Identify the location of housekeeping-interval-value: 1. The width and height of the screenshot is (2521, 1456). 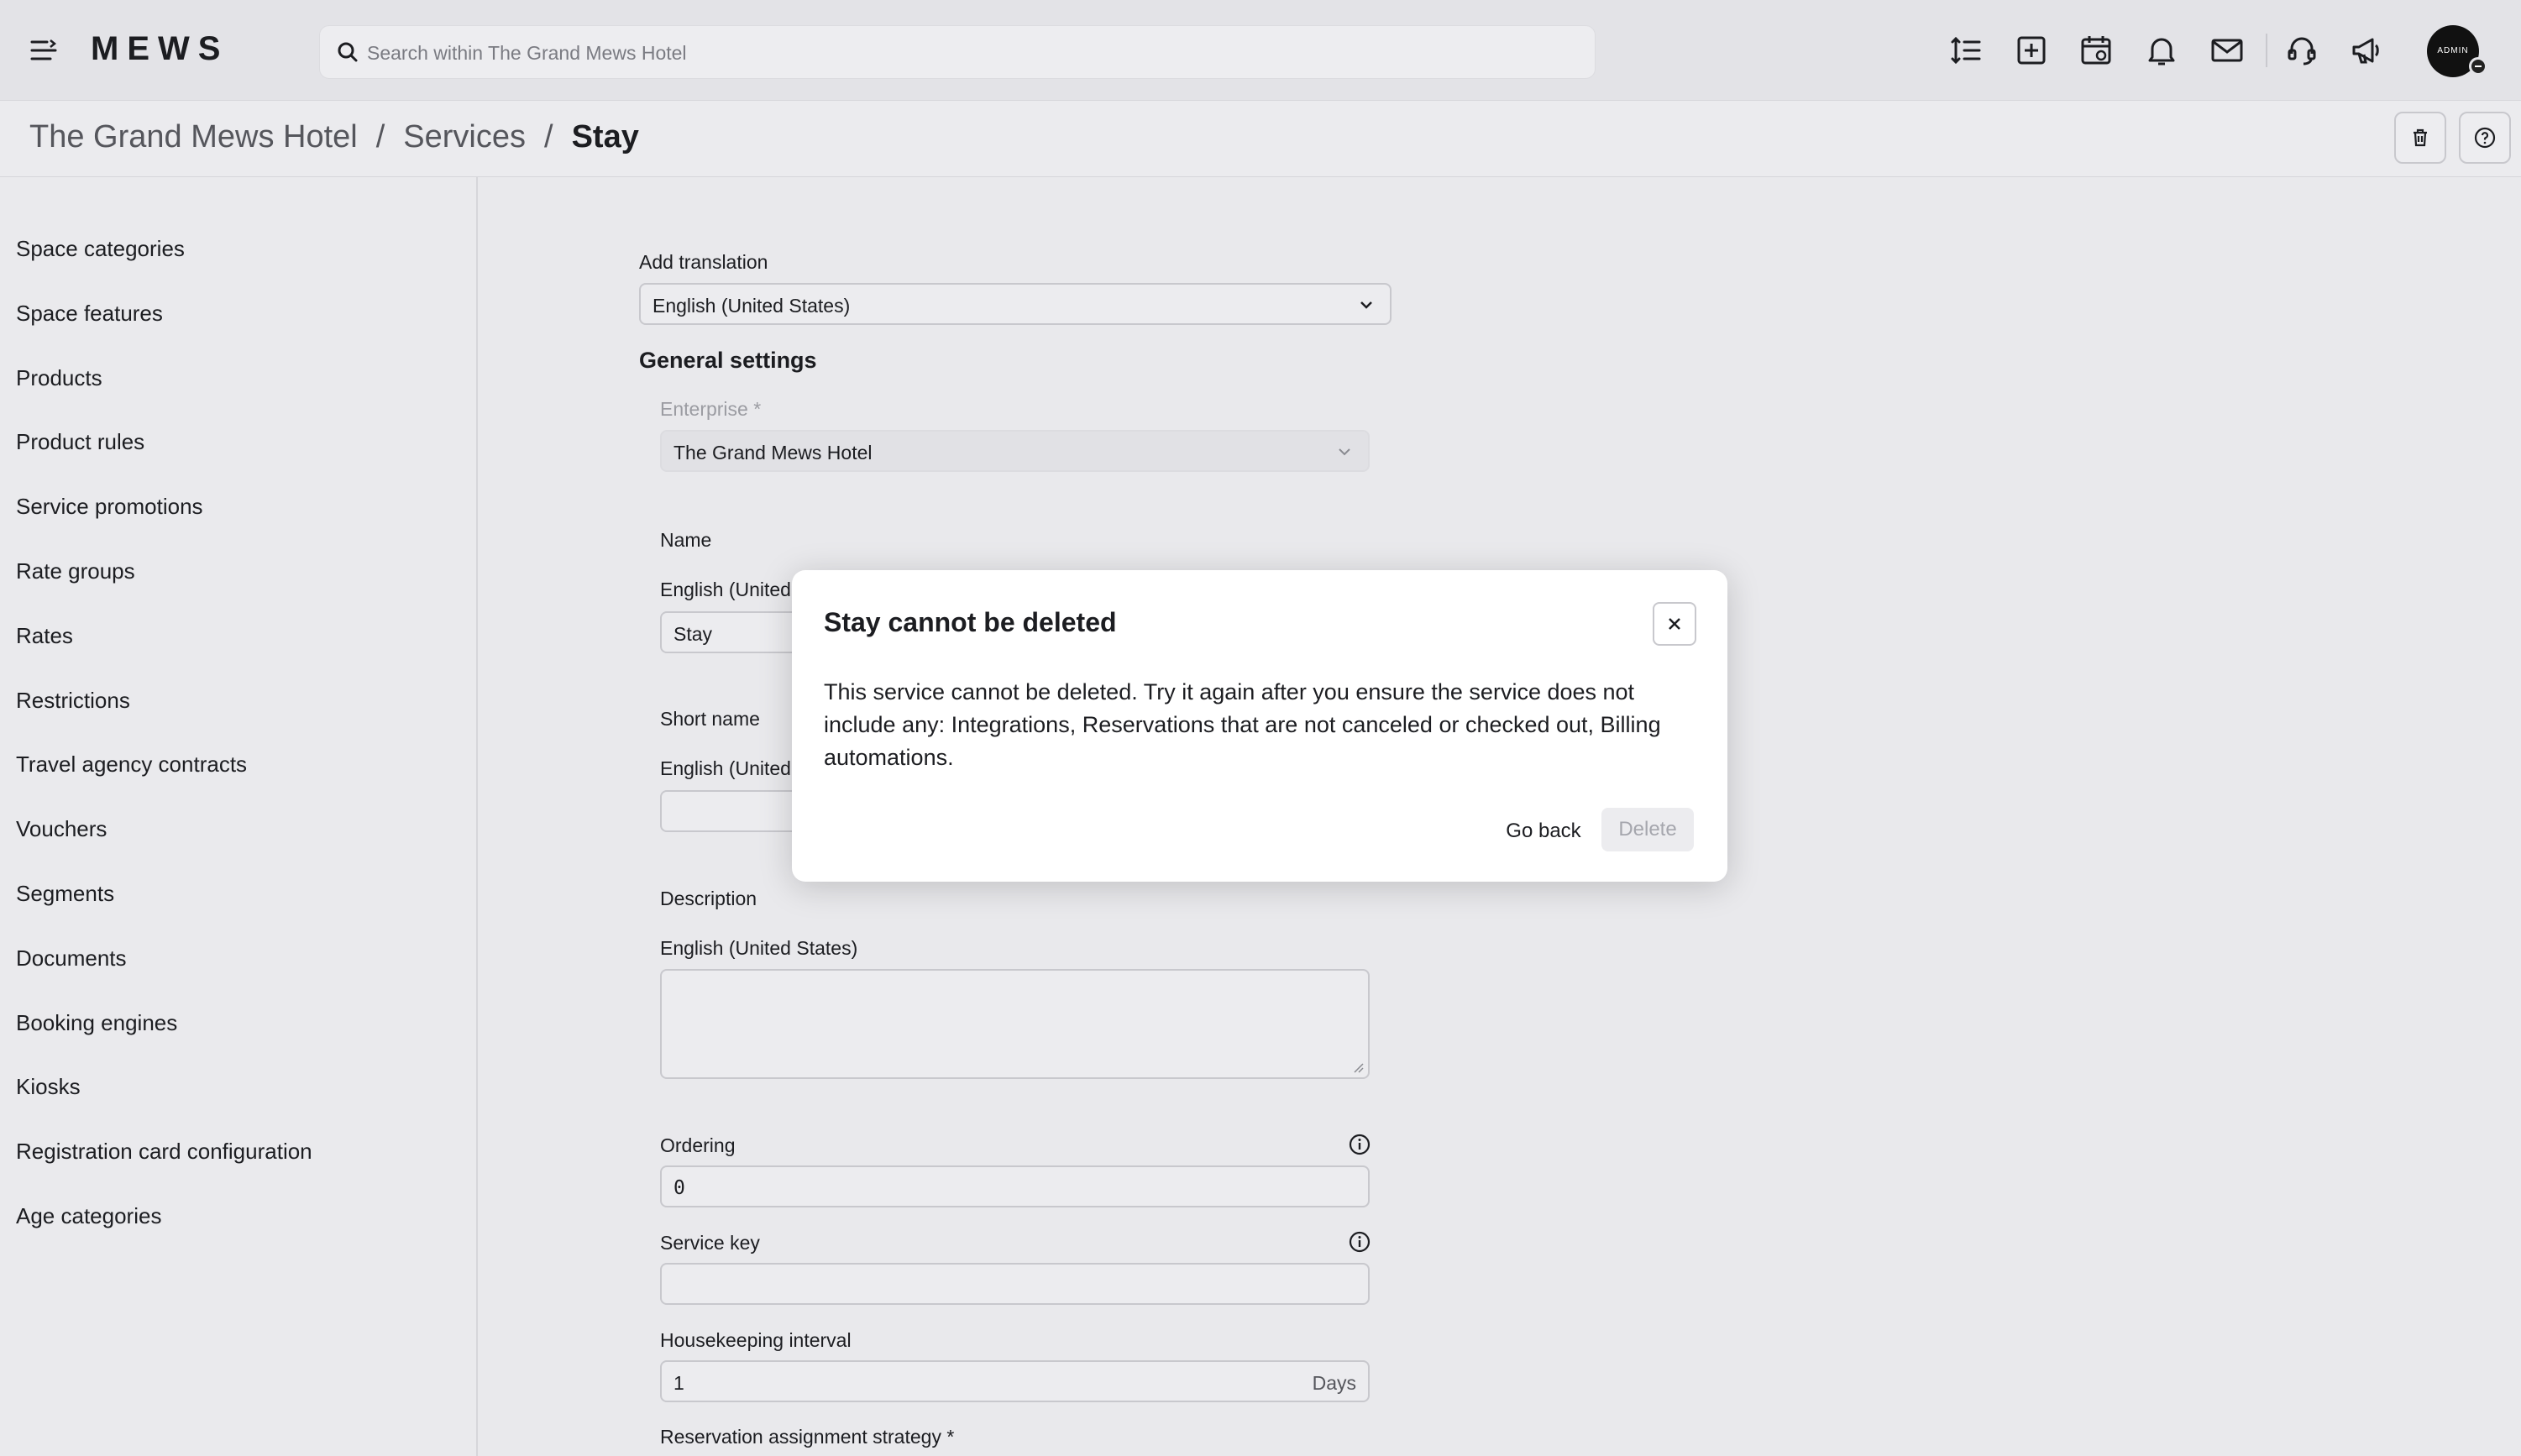
(678, 1383).